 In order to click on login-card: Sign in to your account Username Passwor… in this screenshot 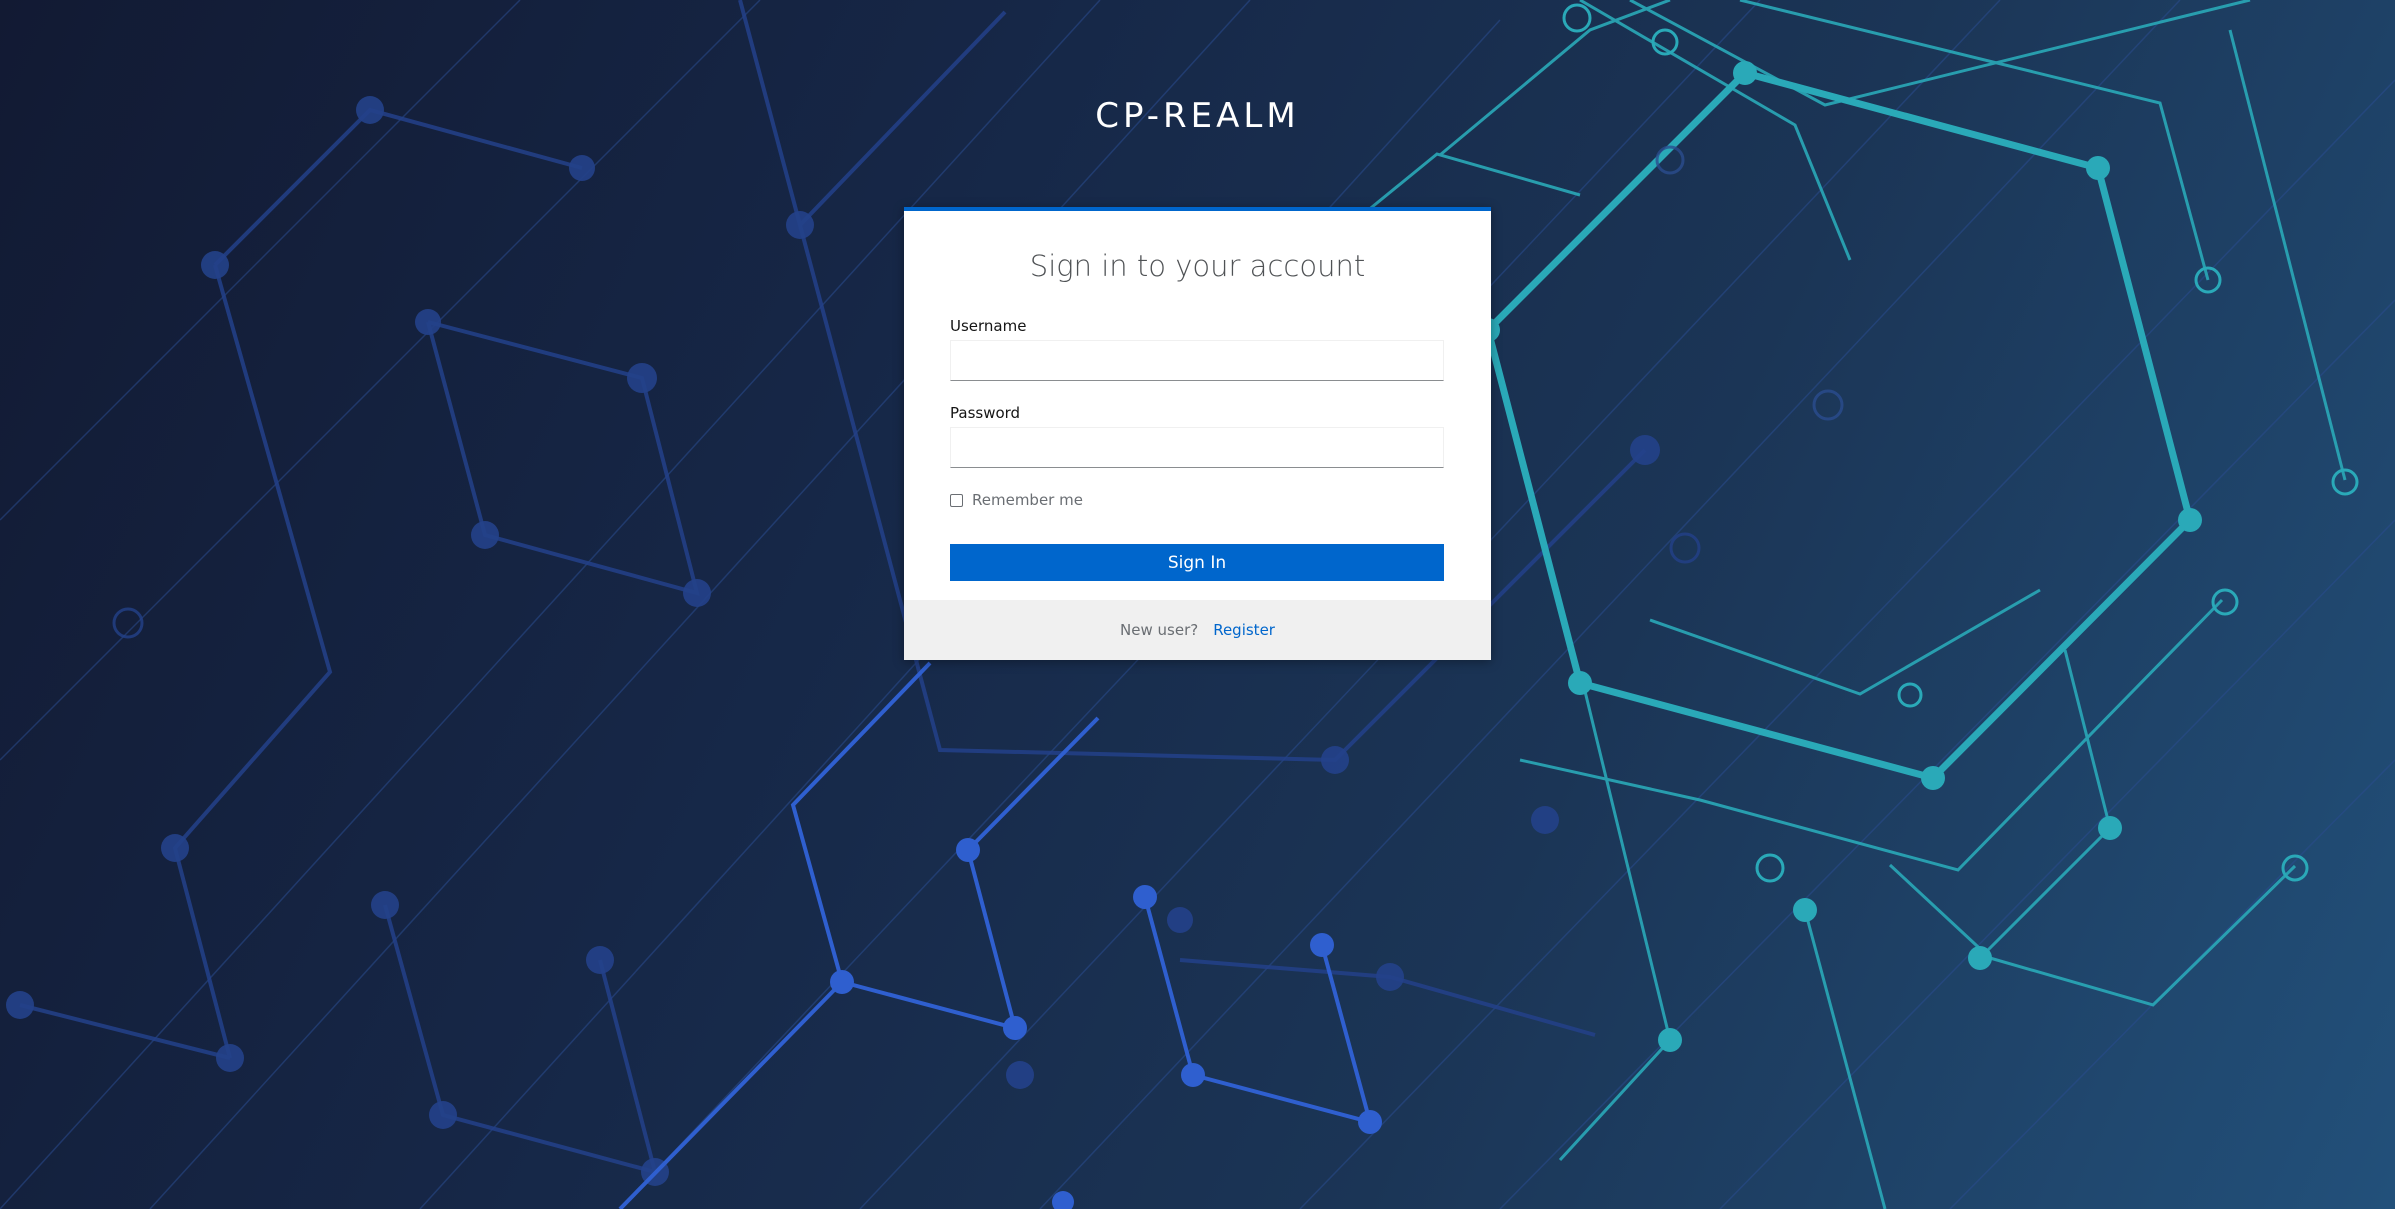, I will do `click(1197, 433)`.